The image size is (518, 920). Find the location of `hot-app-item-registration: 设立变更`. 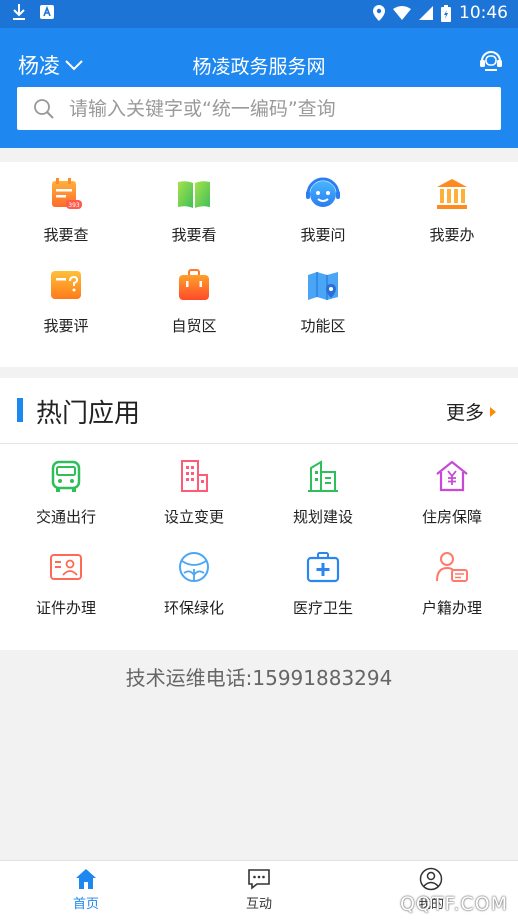

hot-app-item-registration: 设立变更 is located at coordinates (194, 492).